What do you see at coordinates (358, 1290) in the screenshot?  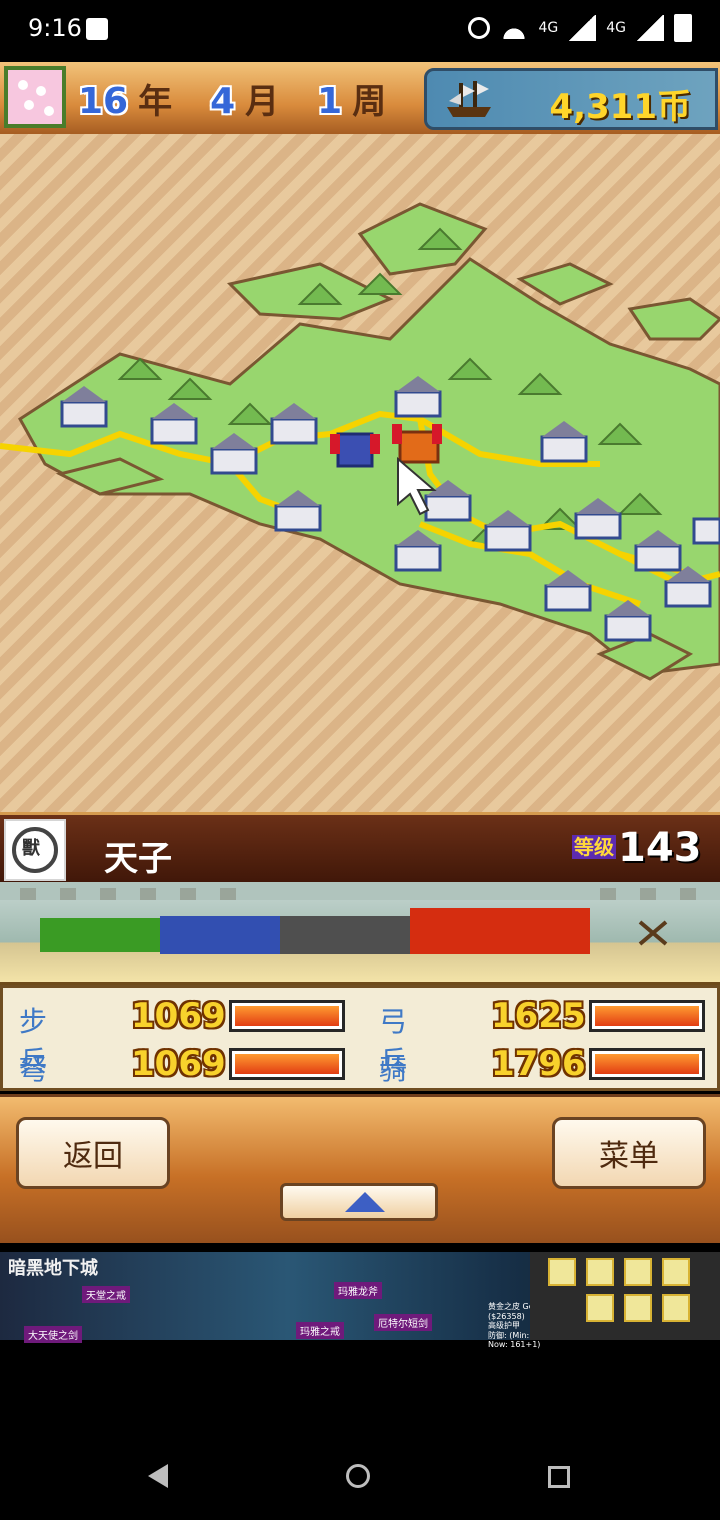 I see `ad-tag: 玛雅龙斧` at bounding box center [358, 1290].